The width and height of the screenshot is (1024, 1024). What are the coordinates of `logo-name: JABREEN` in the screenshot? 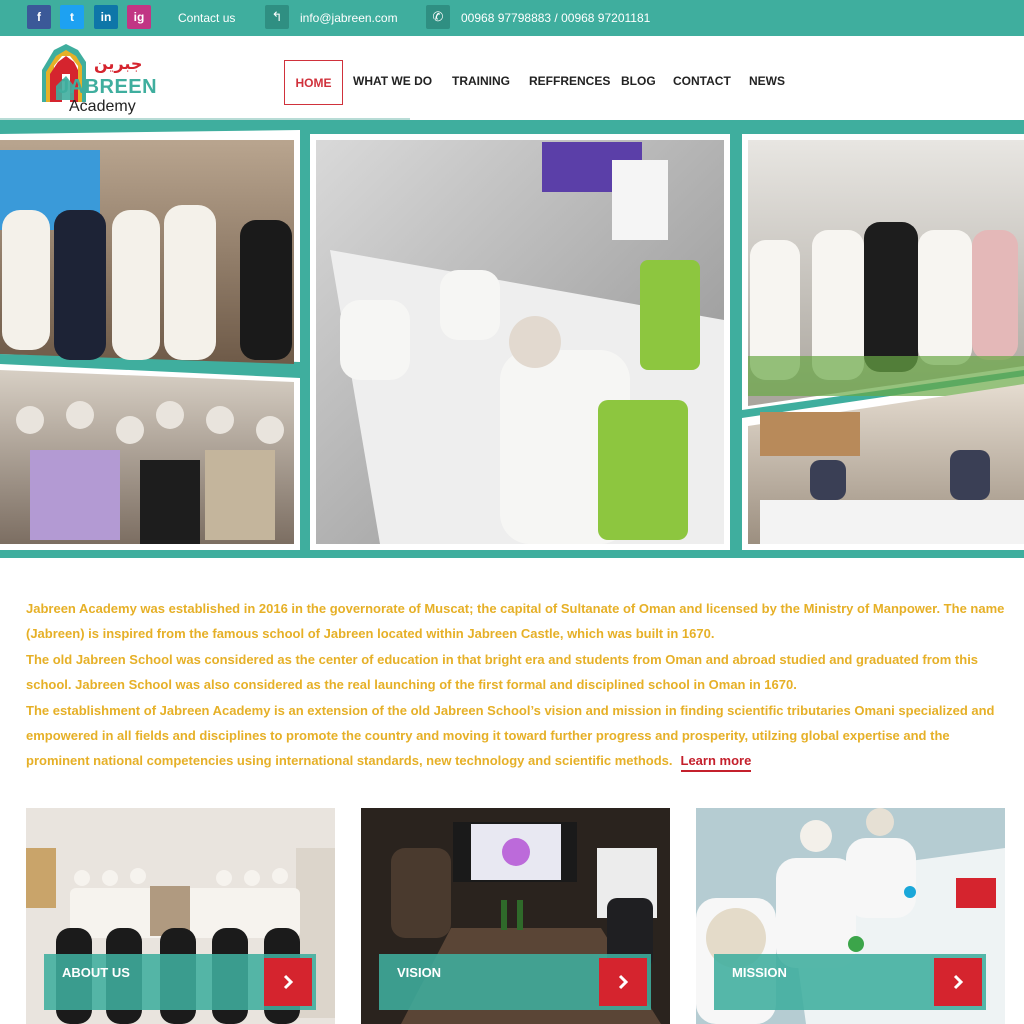 It's located at (108, 87).